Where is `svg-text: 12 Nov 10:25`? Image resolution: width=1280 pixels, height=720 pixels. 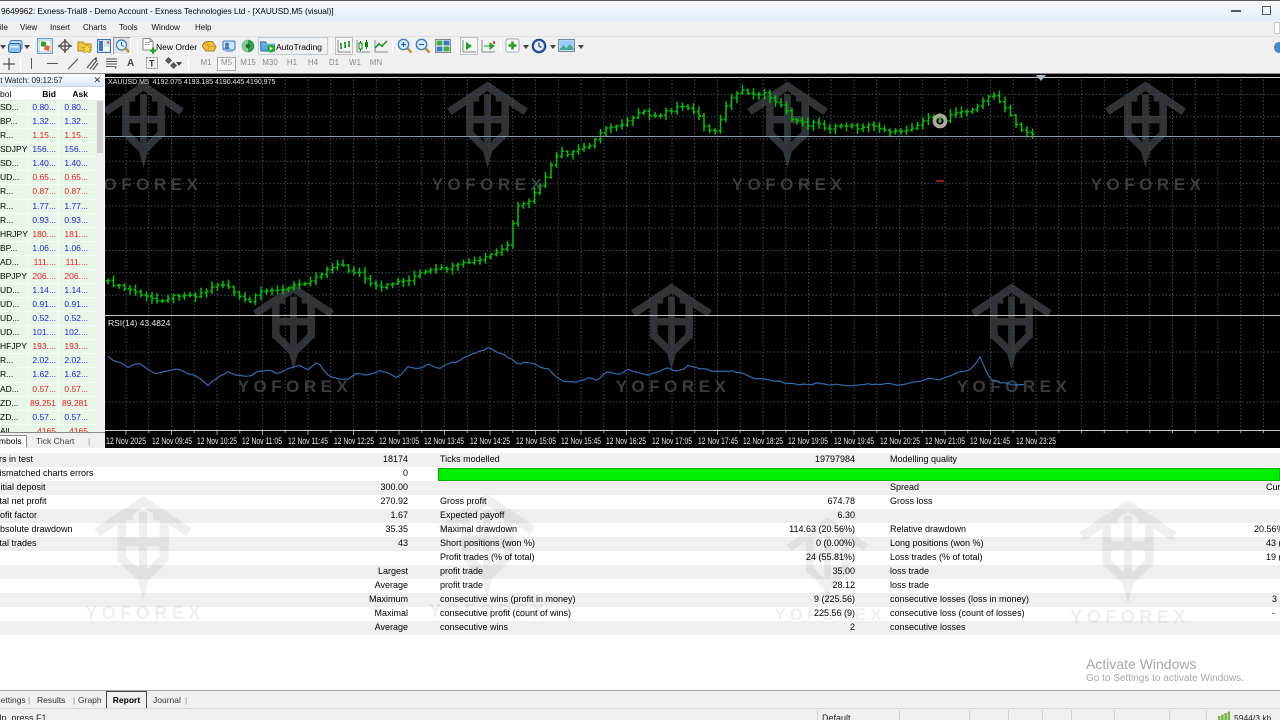
svg-text: 12 Nov 10:25 is located at coordinates (217, 441).